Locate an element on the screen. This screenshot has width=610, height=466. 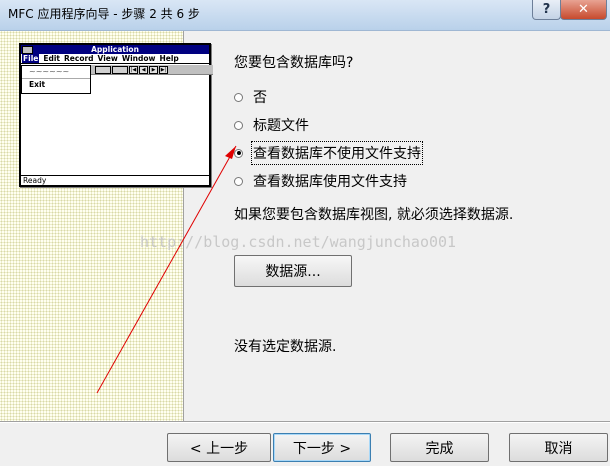
radio-option-db-view-no-file: 查看数据库不使用文件支持 is located at coordinates (328, 153).